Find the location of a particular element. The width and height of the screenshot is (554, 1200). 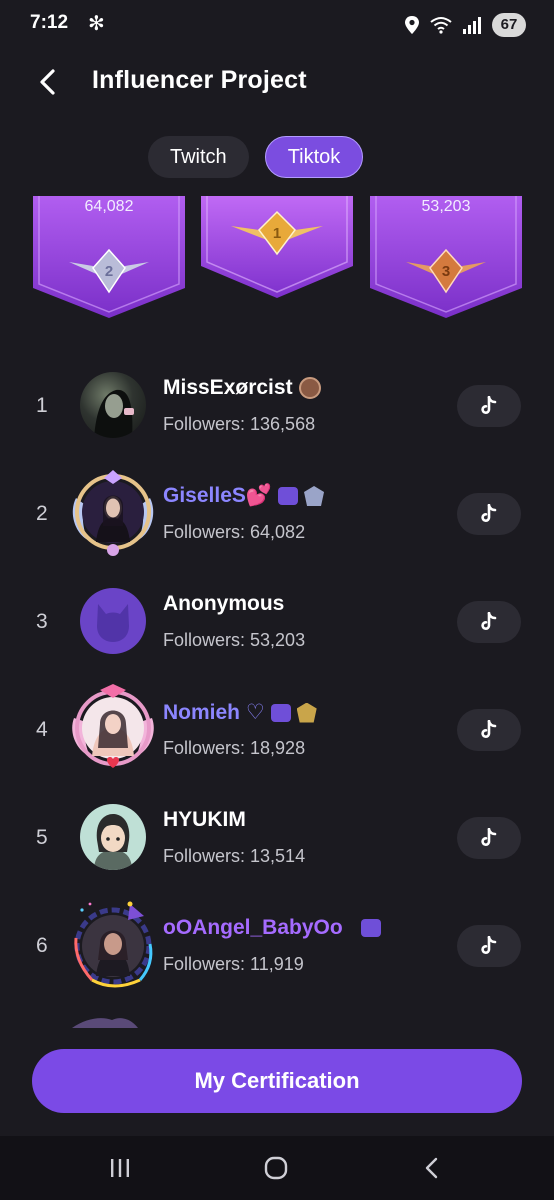

status-bar: 7:12 ✻ 67 is located at coordinates (277, 26).